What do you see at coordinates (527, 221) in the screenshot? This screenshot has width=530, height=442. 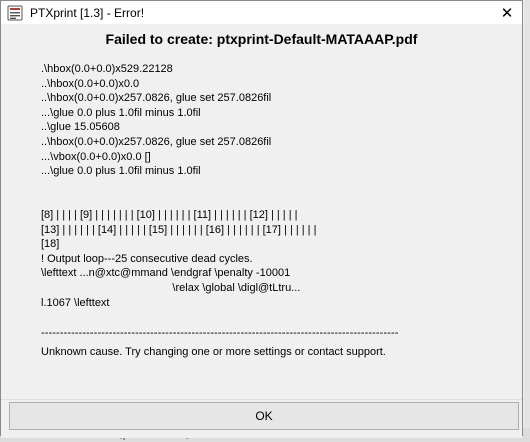 I see `background-window-edge` at bounding box center [527, 221].